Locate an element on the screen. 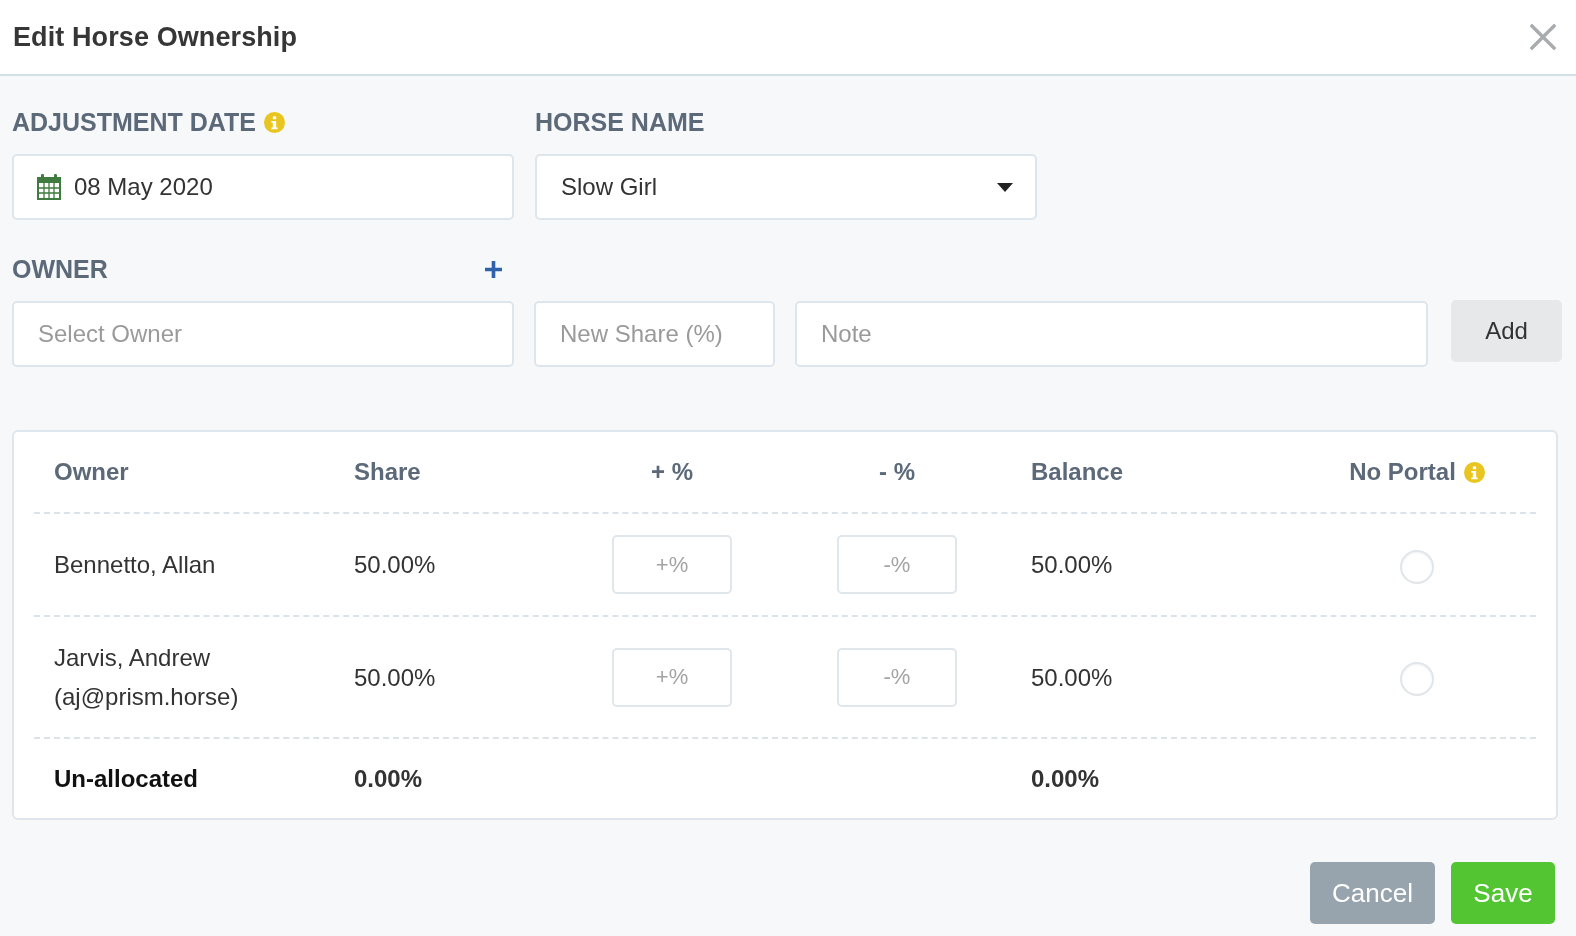 This screenshot has width=1576, height=936. column-header: Share is located at coordinates (387, 472).